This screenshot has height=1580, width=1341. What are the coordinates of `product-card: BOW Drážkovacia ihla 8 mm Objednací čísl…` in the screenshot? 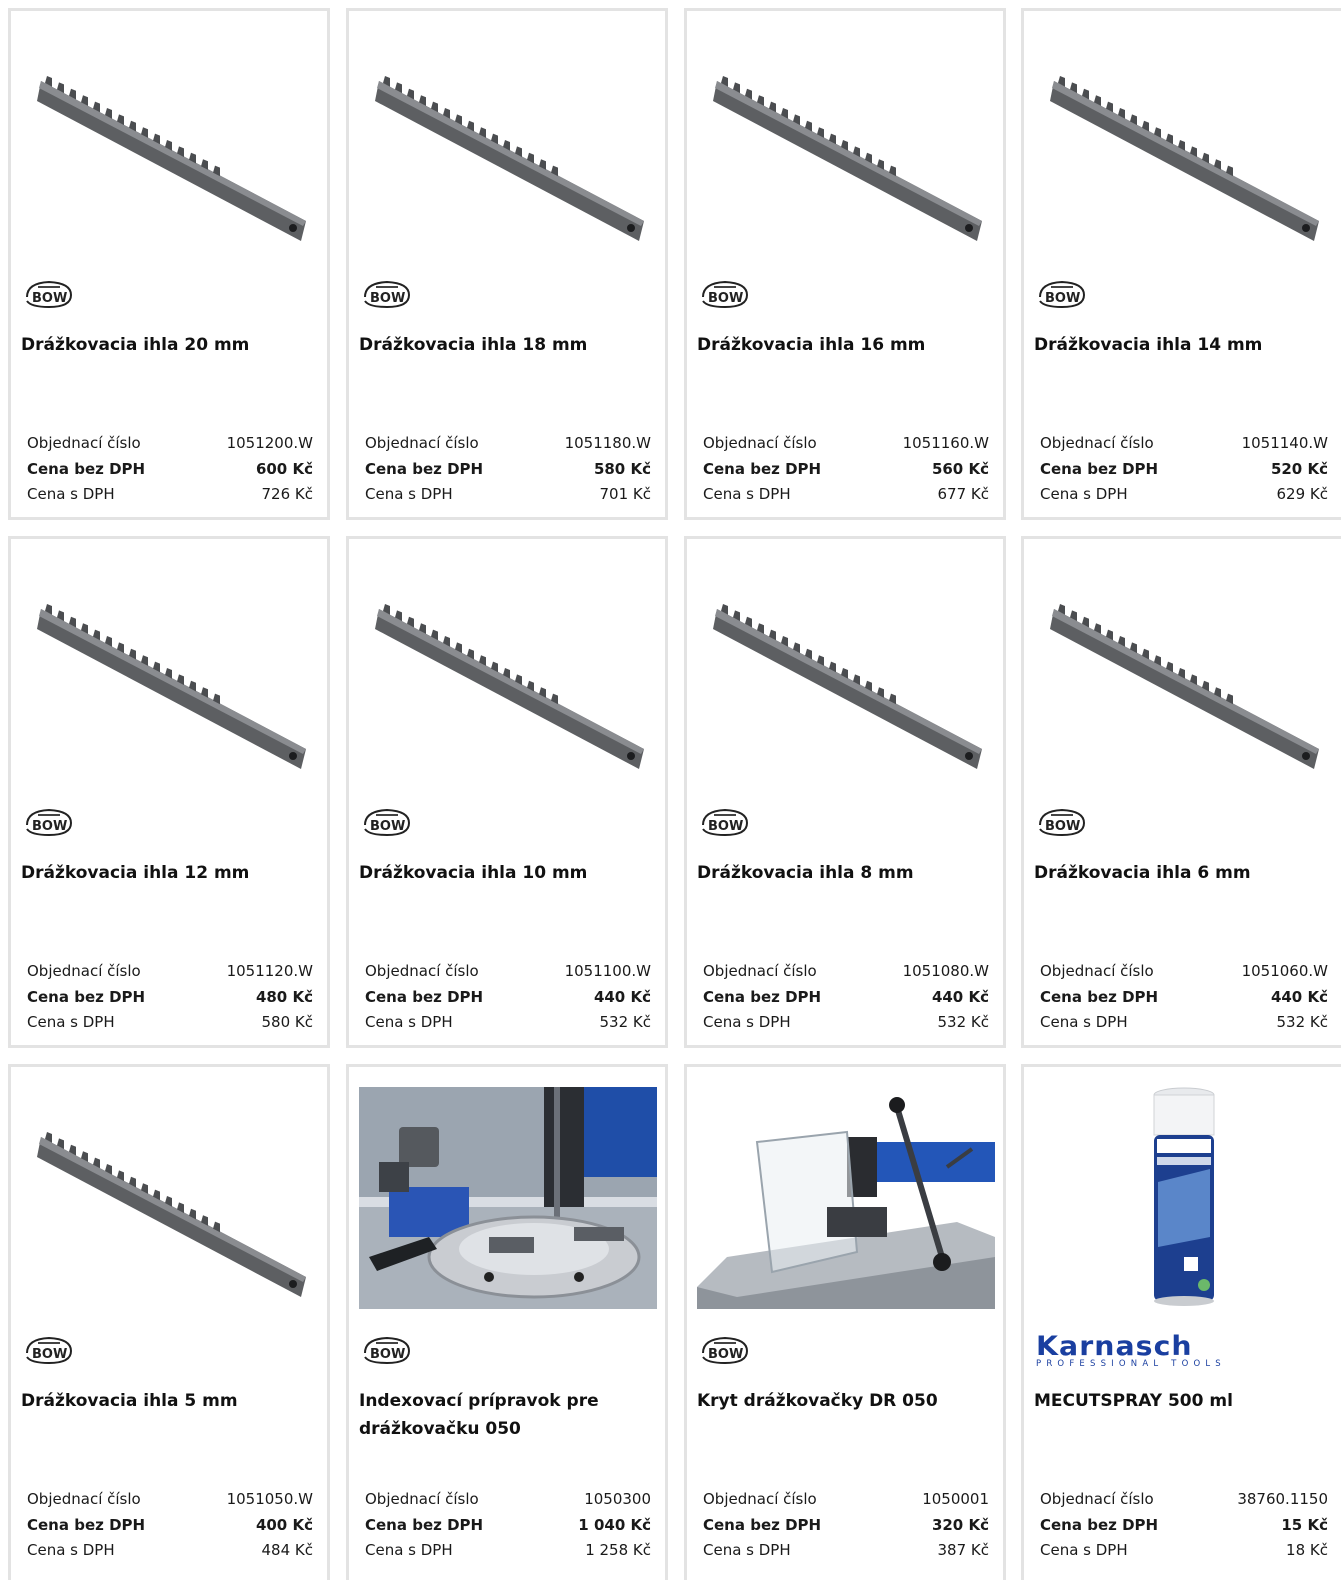 It's located at (845, 792).